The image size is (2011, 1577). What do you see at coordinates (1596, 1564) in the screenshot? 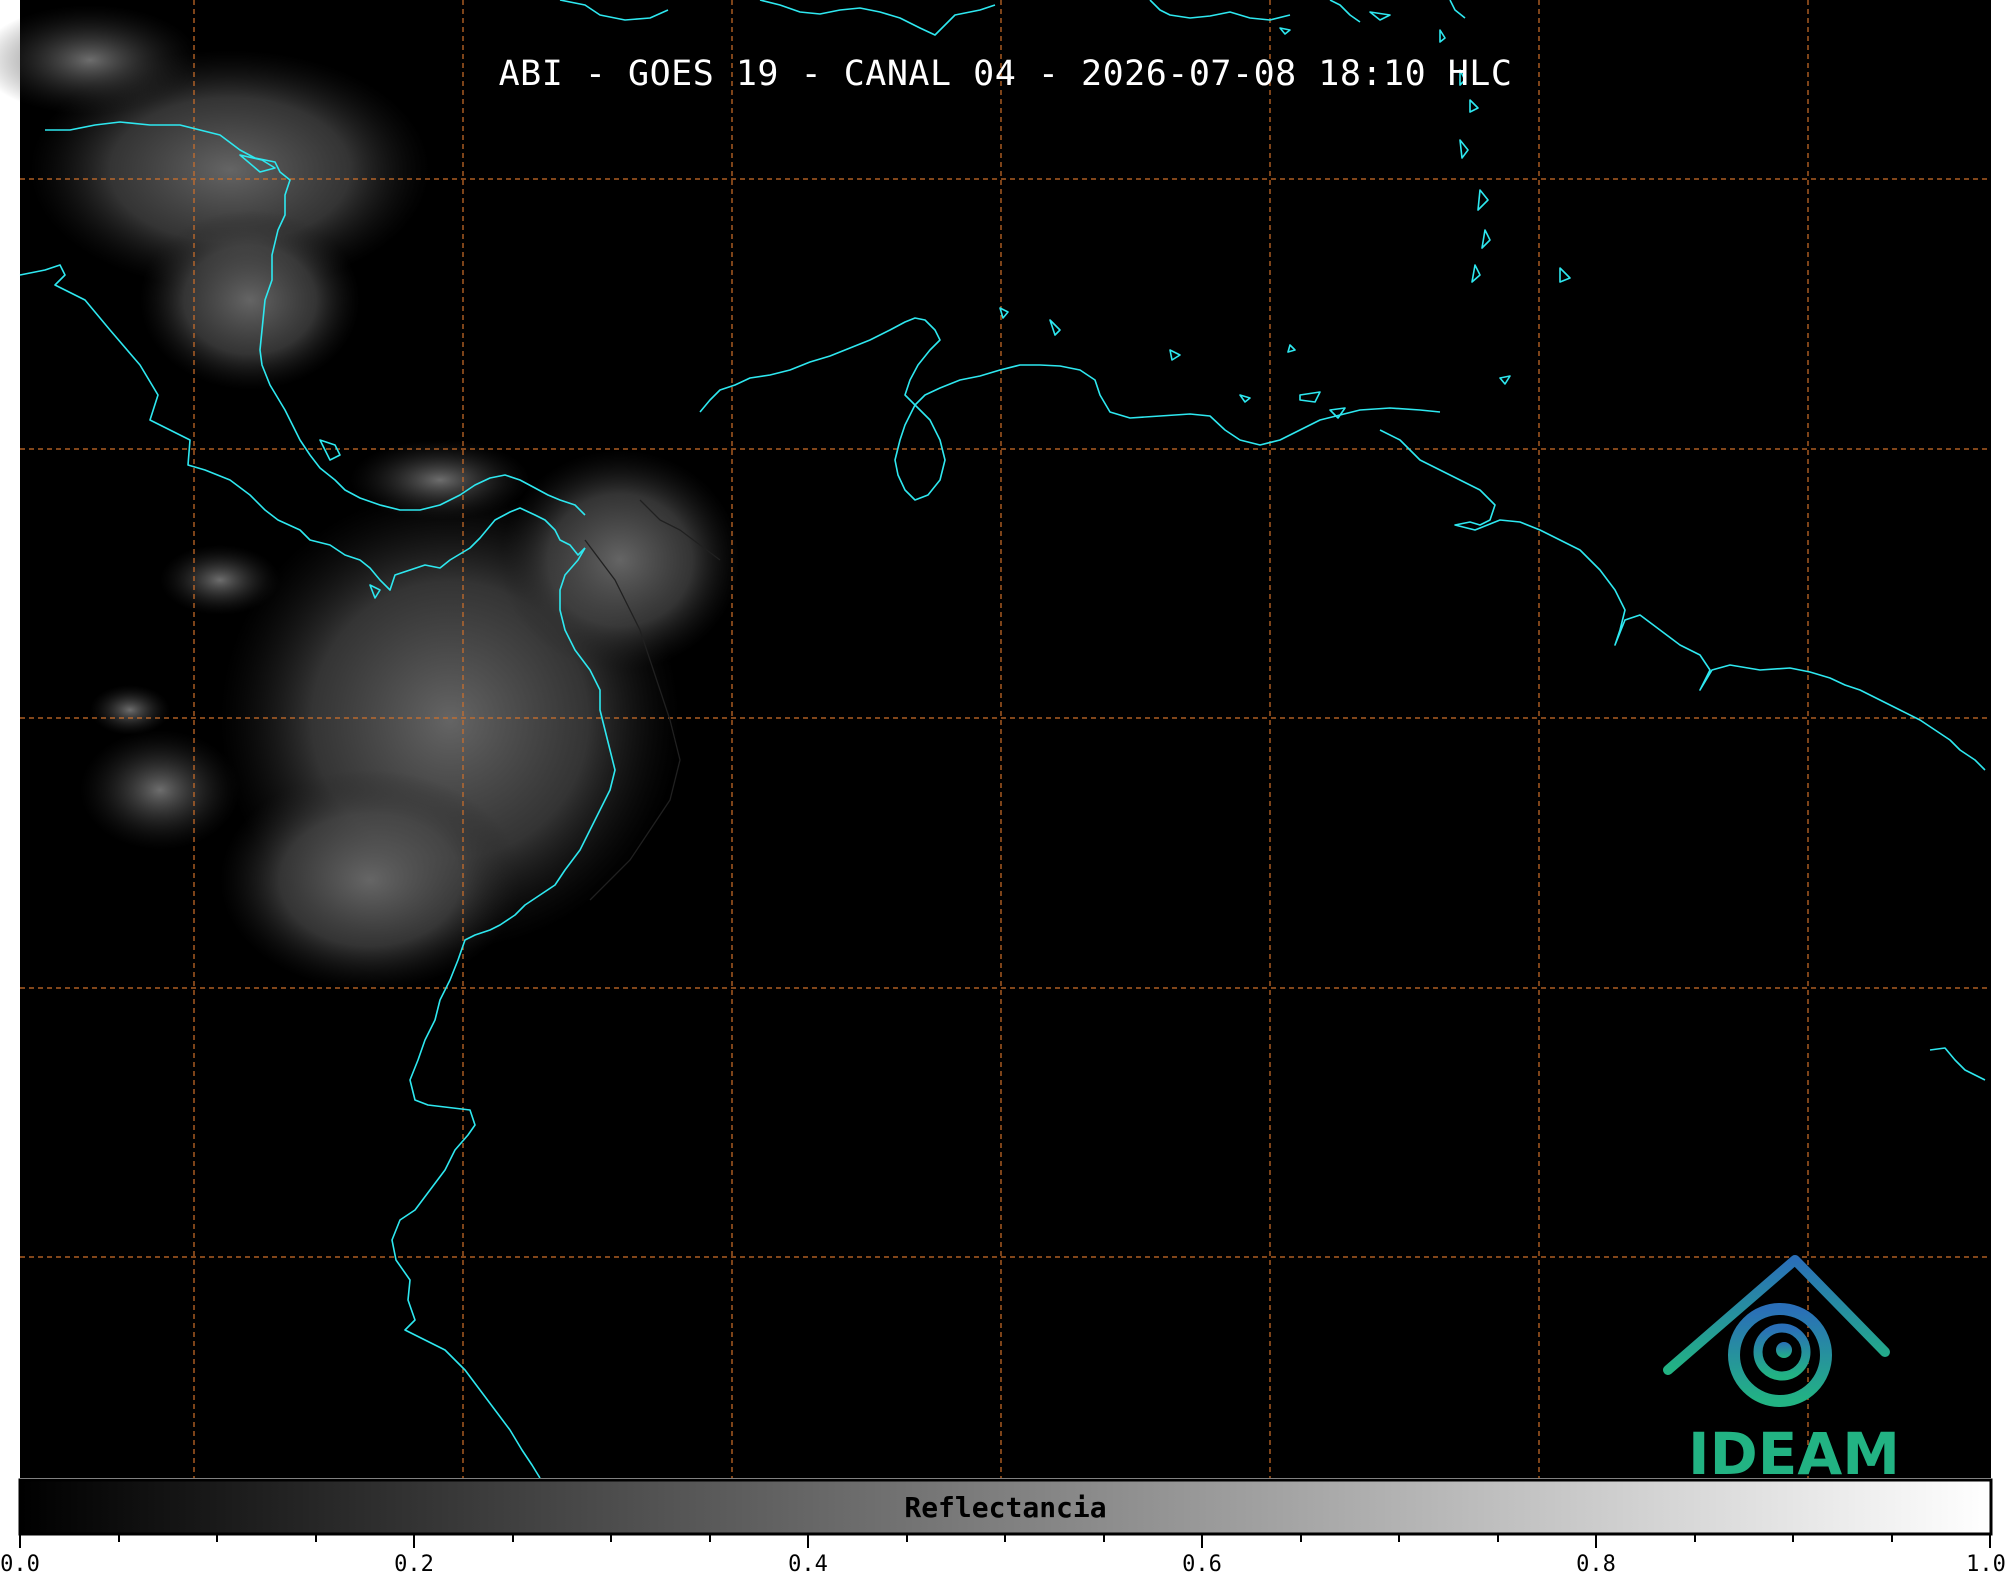
I see `colorbar-tick-label: 0.8` at bounding box center [1596, 1564].